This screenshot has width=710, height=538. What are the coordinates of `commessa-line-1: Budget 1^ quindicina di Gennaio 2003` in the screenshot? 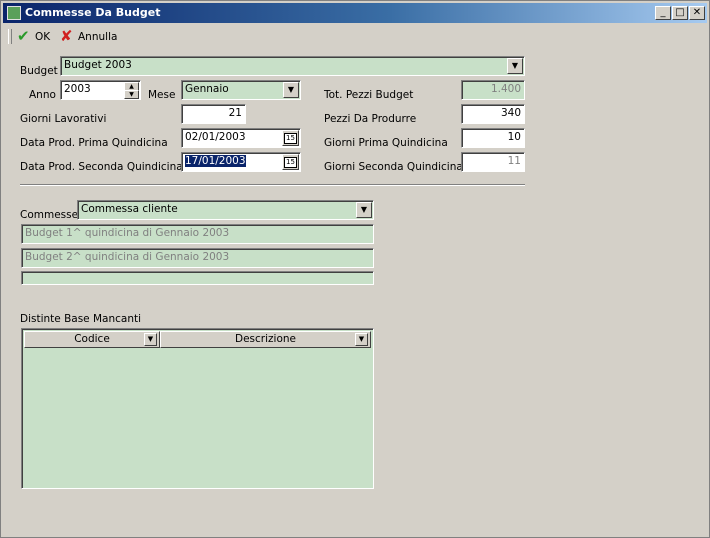 It's located at (197, 234).